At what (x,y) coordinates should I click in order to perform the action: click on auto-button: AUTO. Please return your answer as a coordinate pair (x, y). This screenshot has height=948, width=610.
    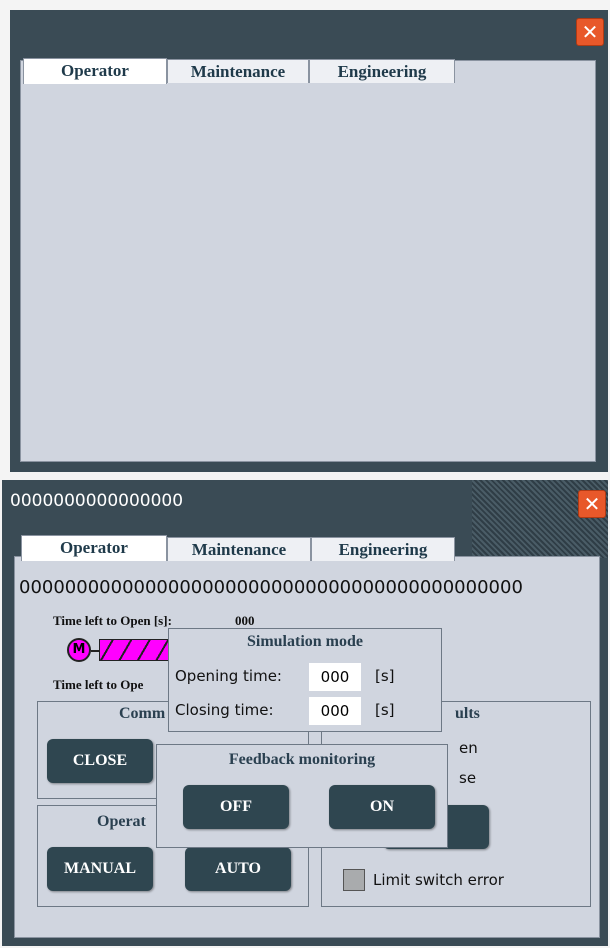
    Looking at the image, I should click on (238, 869).